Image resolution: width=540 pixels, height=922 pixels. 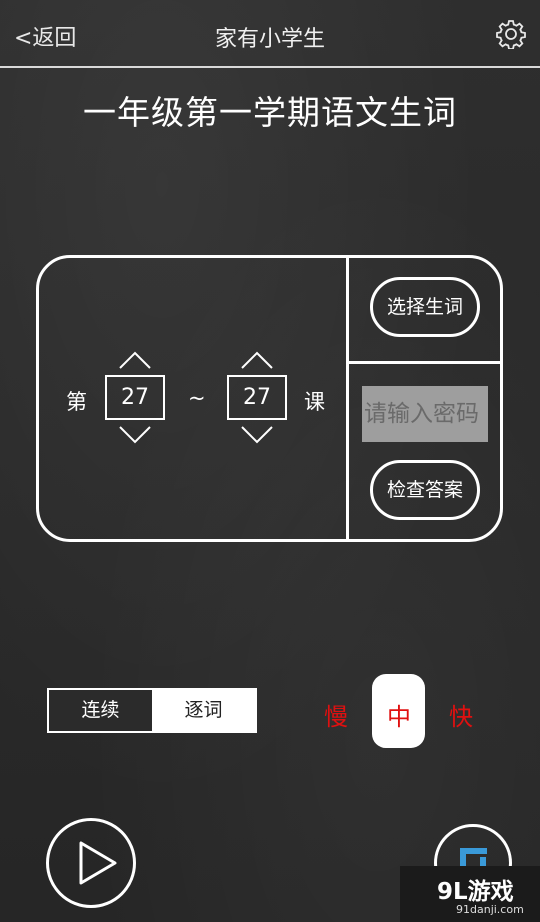 I want to click on range-suffix-label: 课, so click(x=314, y=402).